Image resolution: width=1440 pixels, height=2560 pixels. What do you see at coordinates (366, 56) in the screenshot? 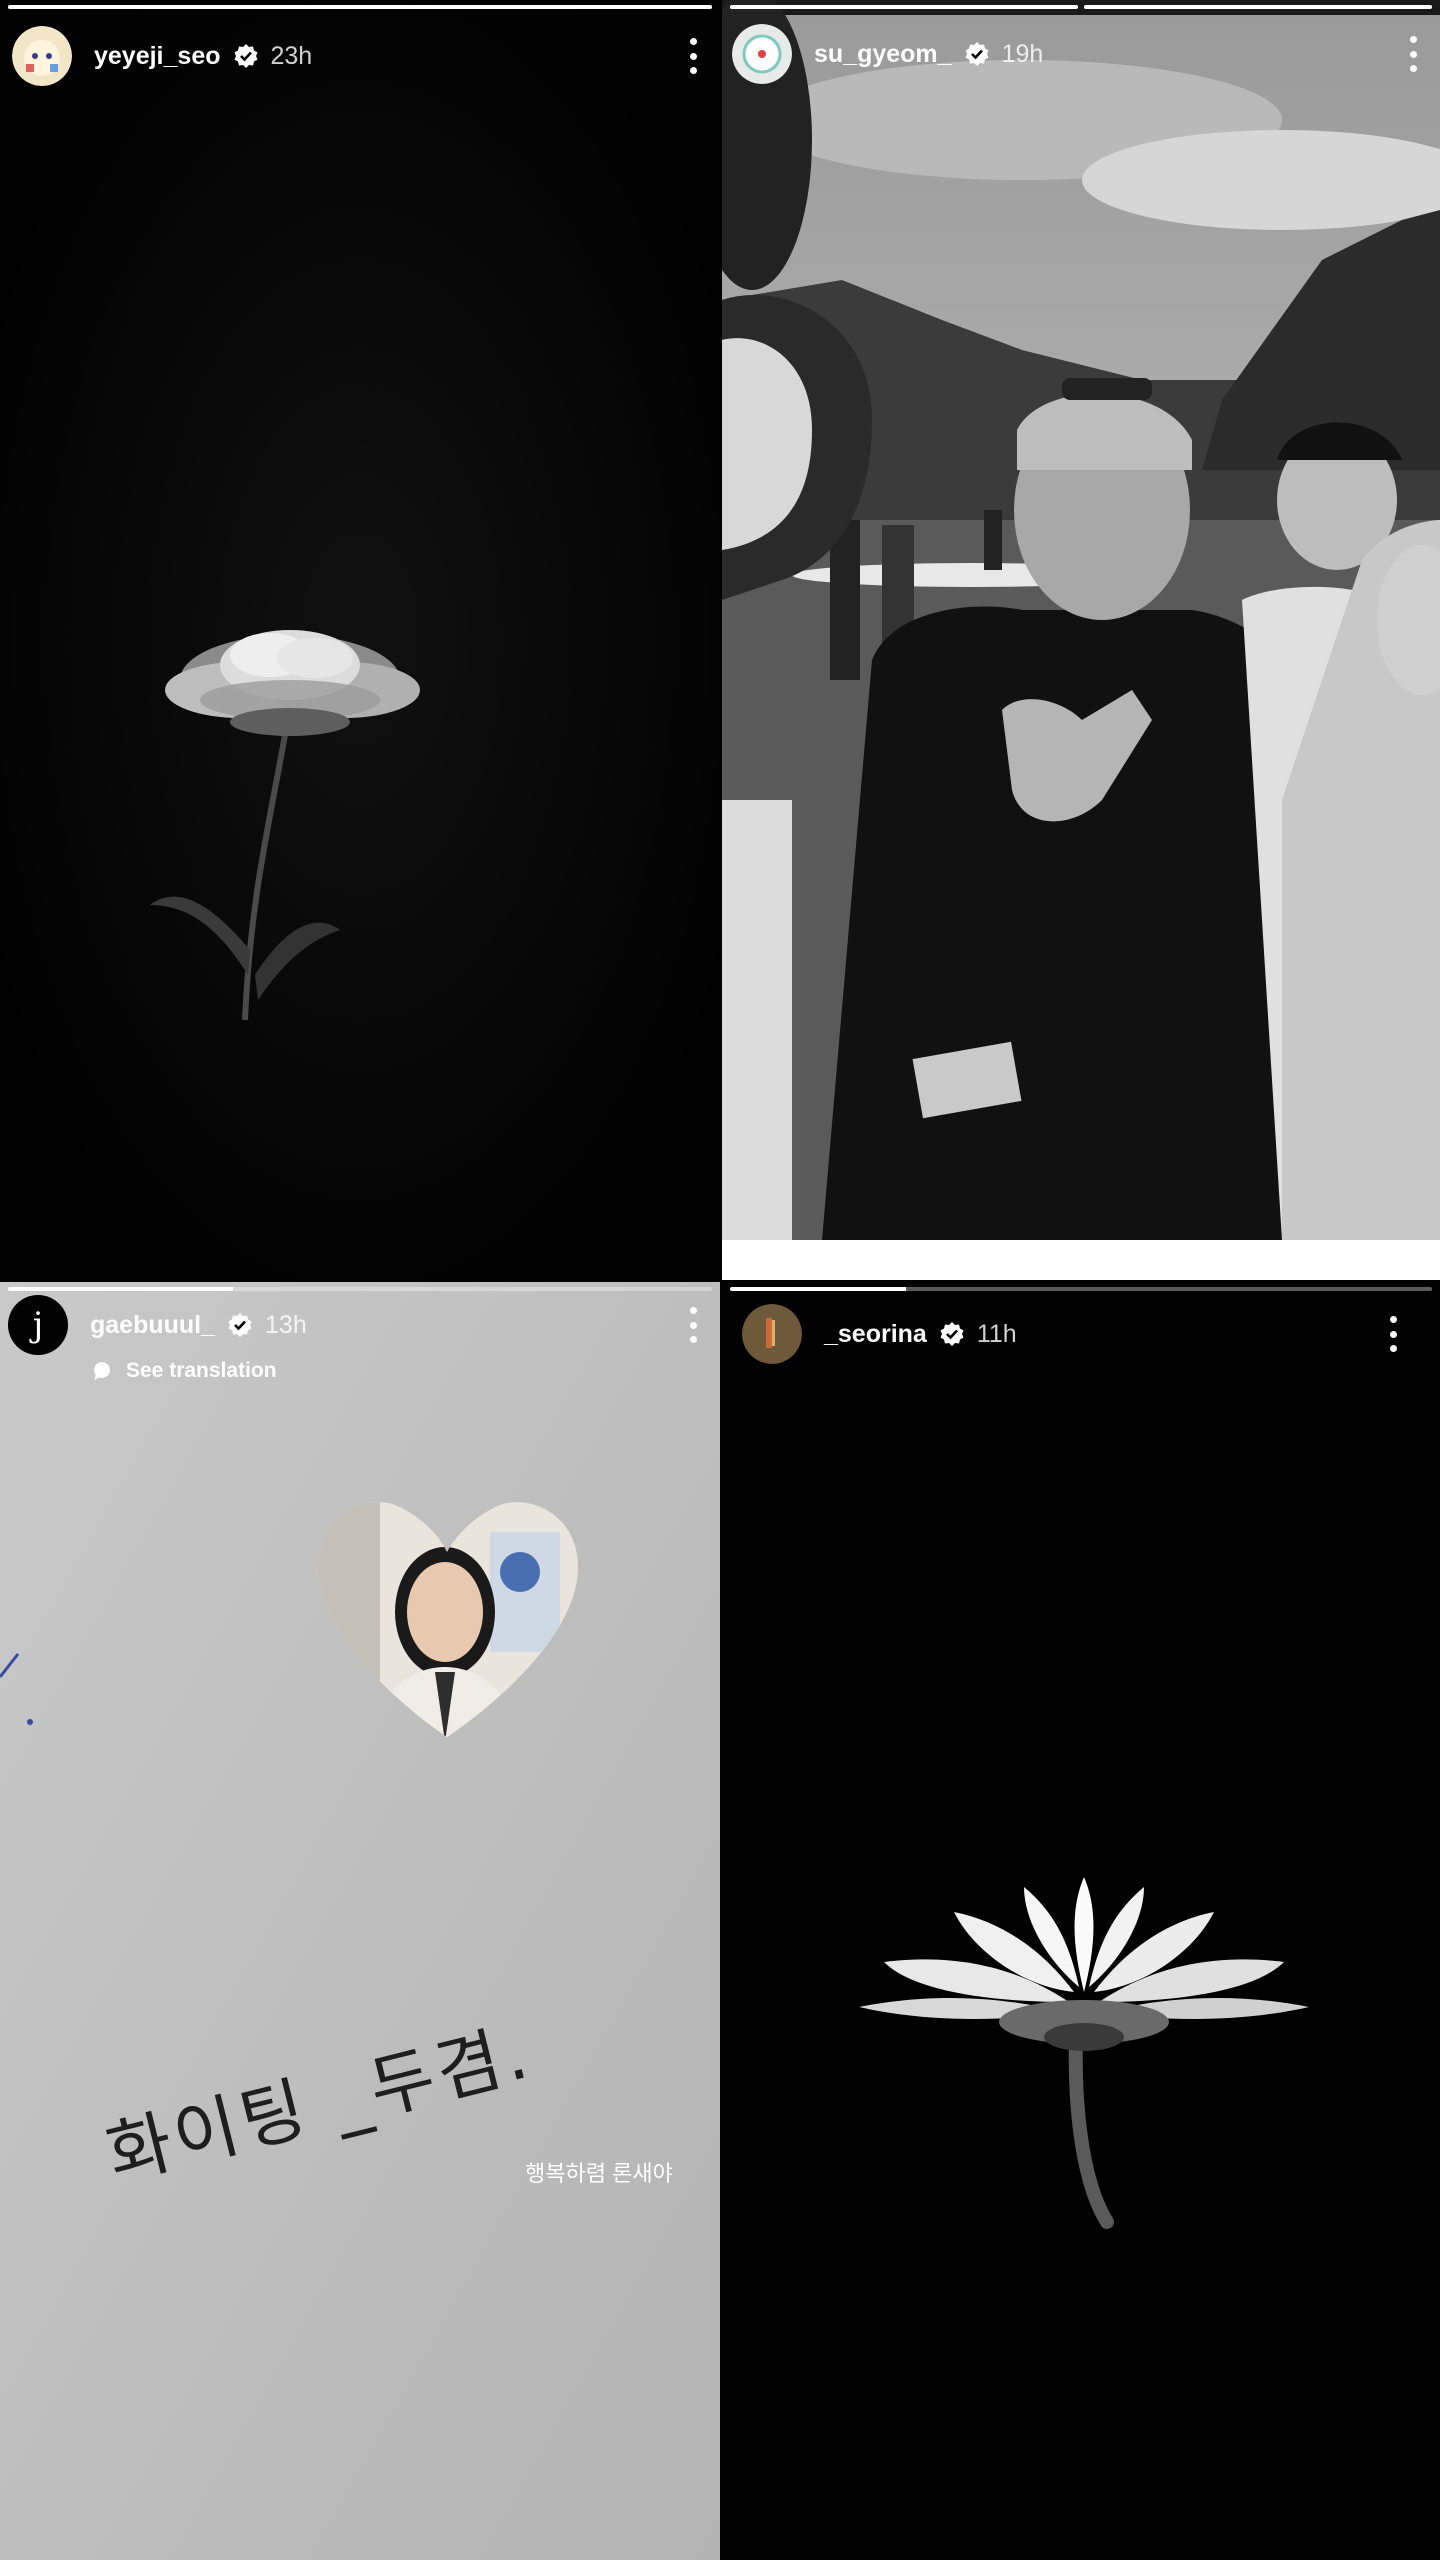
I see `story-header: yeyeji_seo 23h` at bounding box center [366, 56].